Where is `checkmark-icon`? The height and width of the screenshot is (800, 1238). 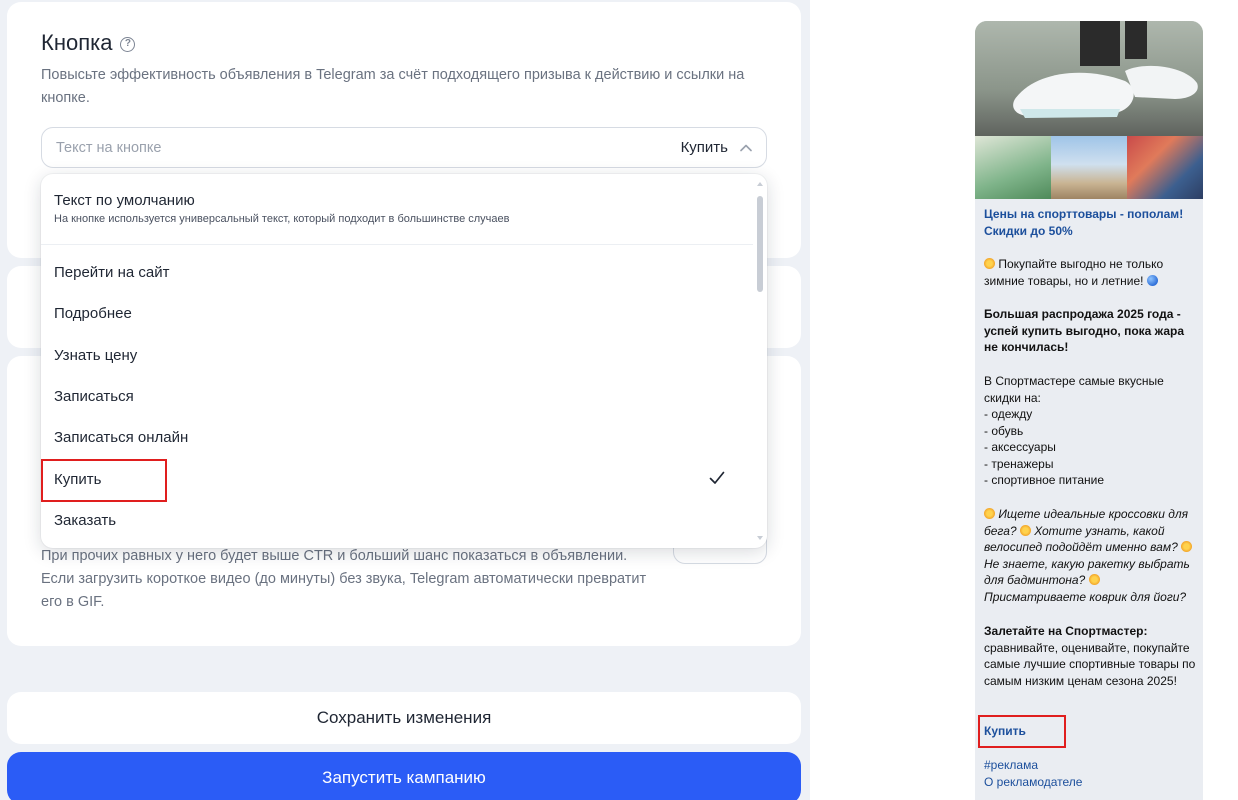 checkmark-icon is located at coordinates (717, 477).